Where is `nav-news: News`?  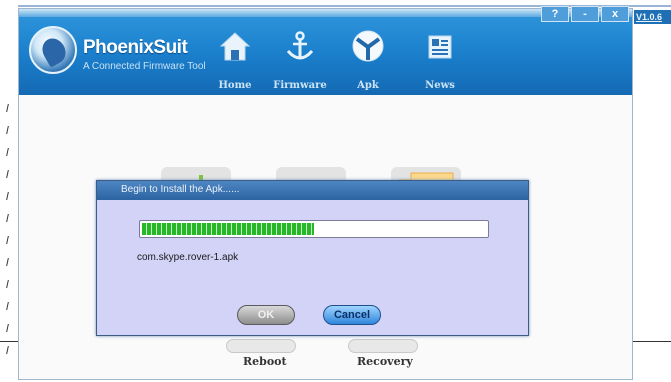
nav-news: News is located at coordinates (440, 60).